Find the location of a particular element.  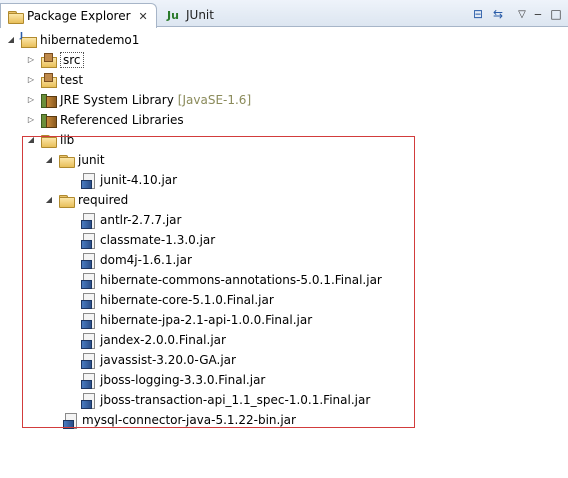

tree-item-src: ▷ src is located at coordinates (55, 60).